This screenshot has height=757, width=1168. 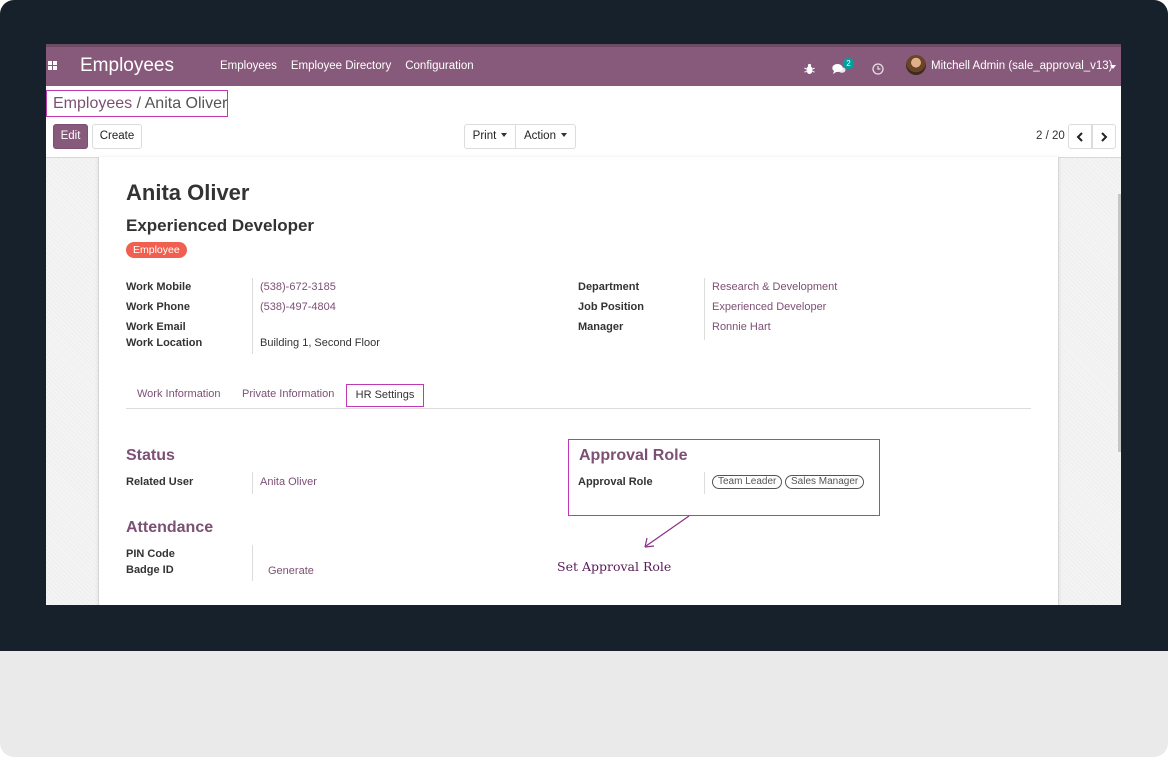 I want to click on menu-employee-directory: Employee Directory, so click(x=341, y=66).